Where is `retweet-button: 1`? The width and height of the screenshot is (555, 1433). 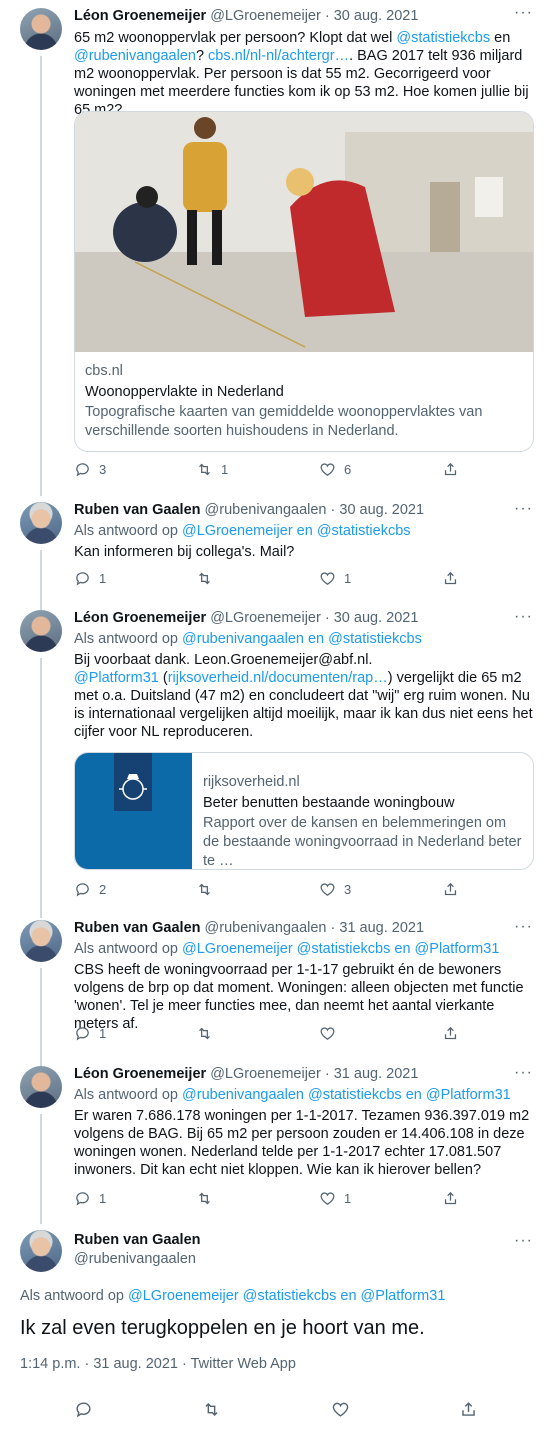 retweet-button: 1 is located at coordinates (212, 469).